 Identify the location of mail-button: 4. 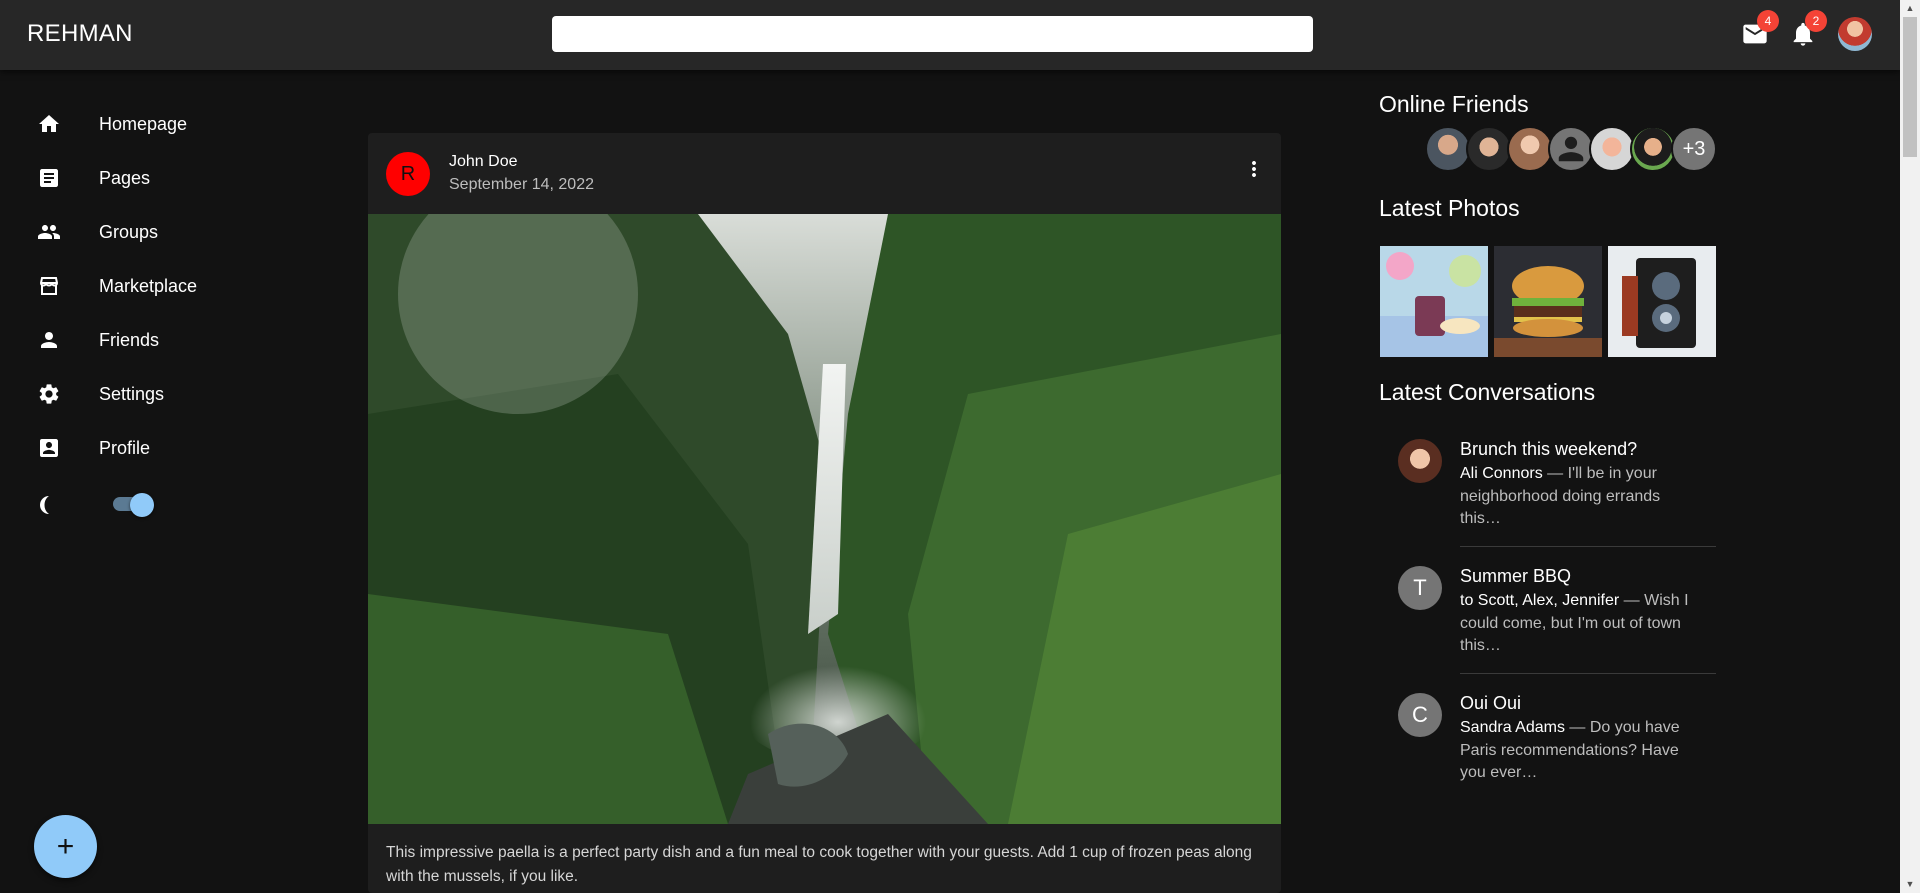
(1760, 29).